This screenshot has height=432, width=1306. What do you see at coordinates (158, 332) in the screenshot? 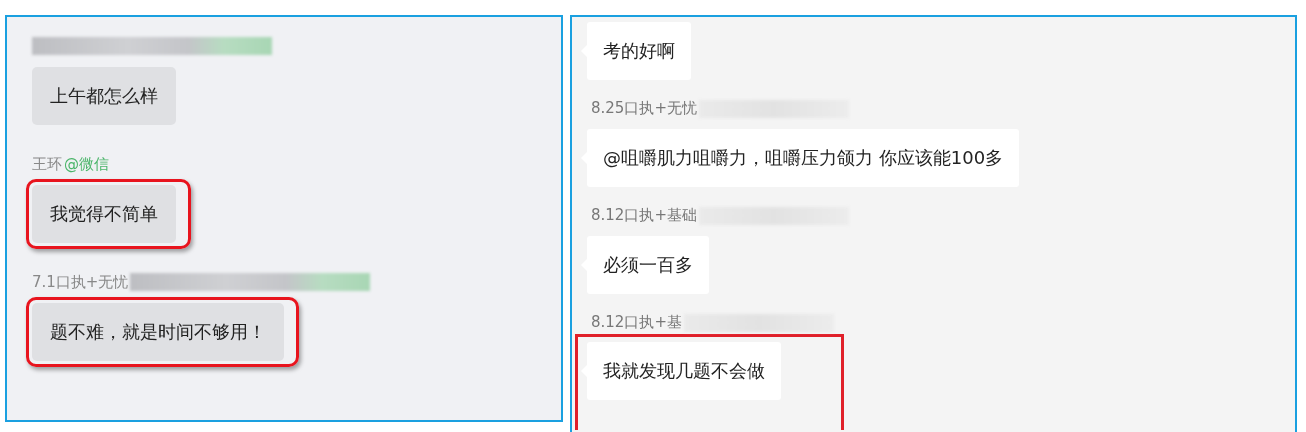
I see `message-bubble: 题不难，就是时间不够用！` at bounding box center [158, 332].